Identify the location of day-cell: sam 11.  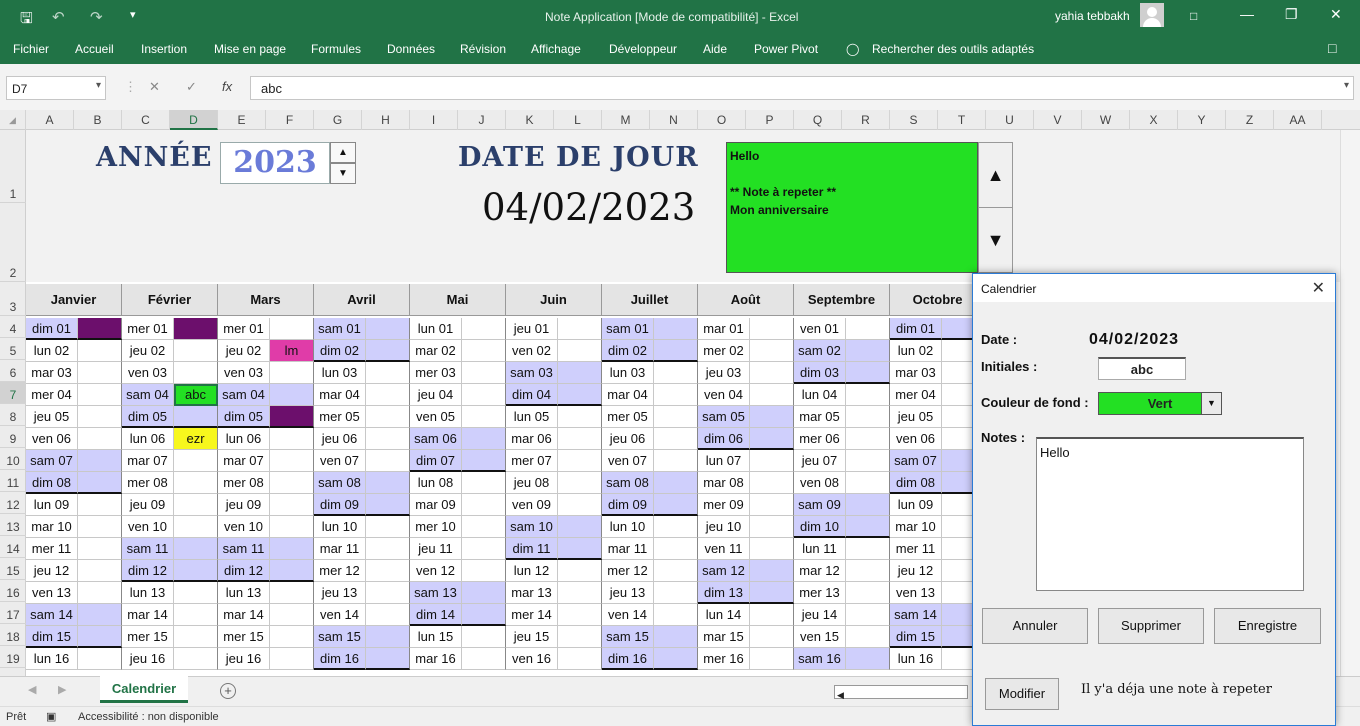
(244, 549).